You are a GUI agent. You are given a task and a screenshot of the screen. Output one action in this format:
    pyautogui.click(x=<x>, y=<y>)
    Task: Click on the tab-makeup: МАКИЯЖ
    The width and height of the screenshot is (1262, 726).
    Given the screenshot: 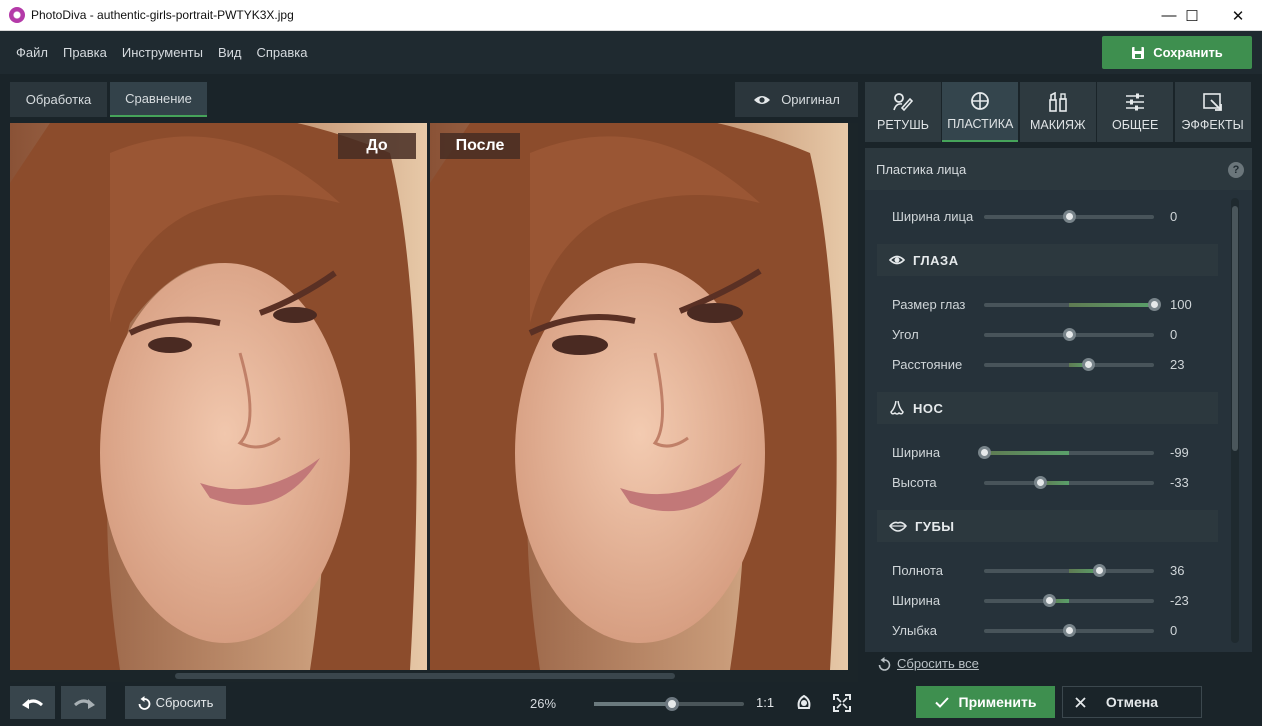 What is the action you would take?
    pyautogui.click(x=1057, y=112)
    